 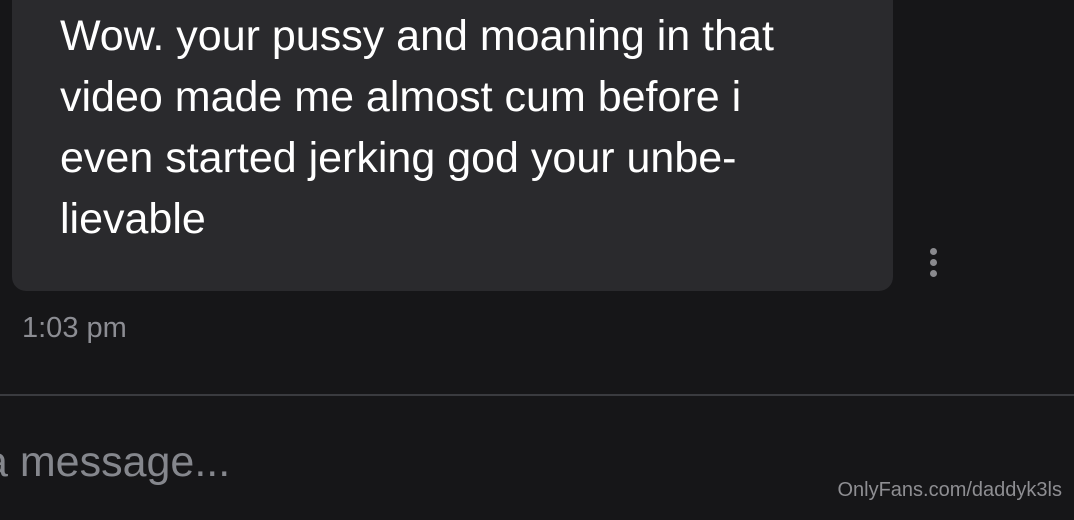 I want to click on message-options-button, so click(x=933, y=262).